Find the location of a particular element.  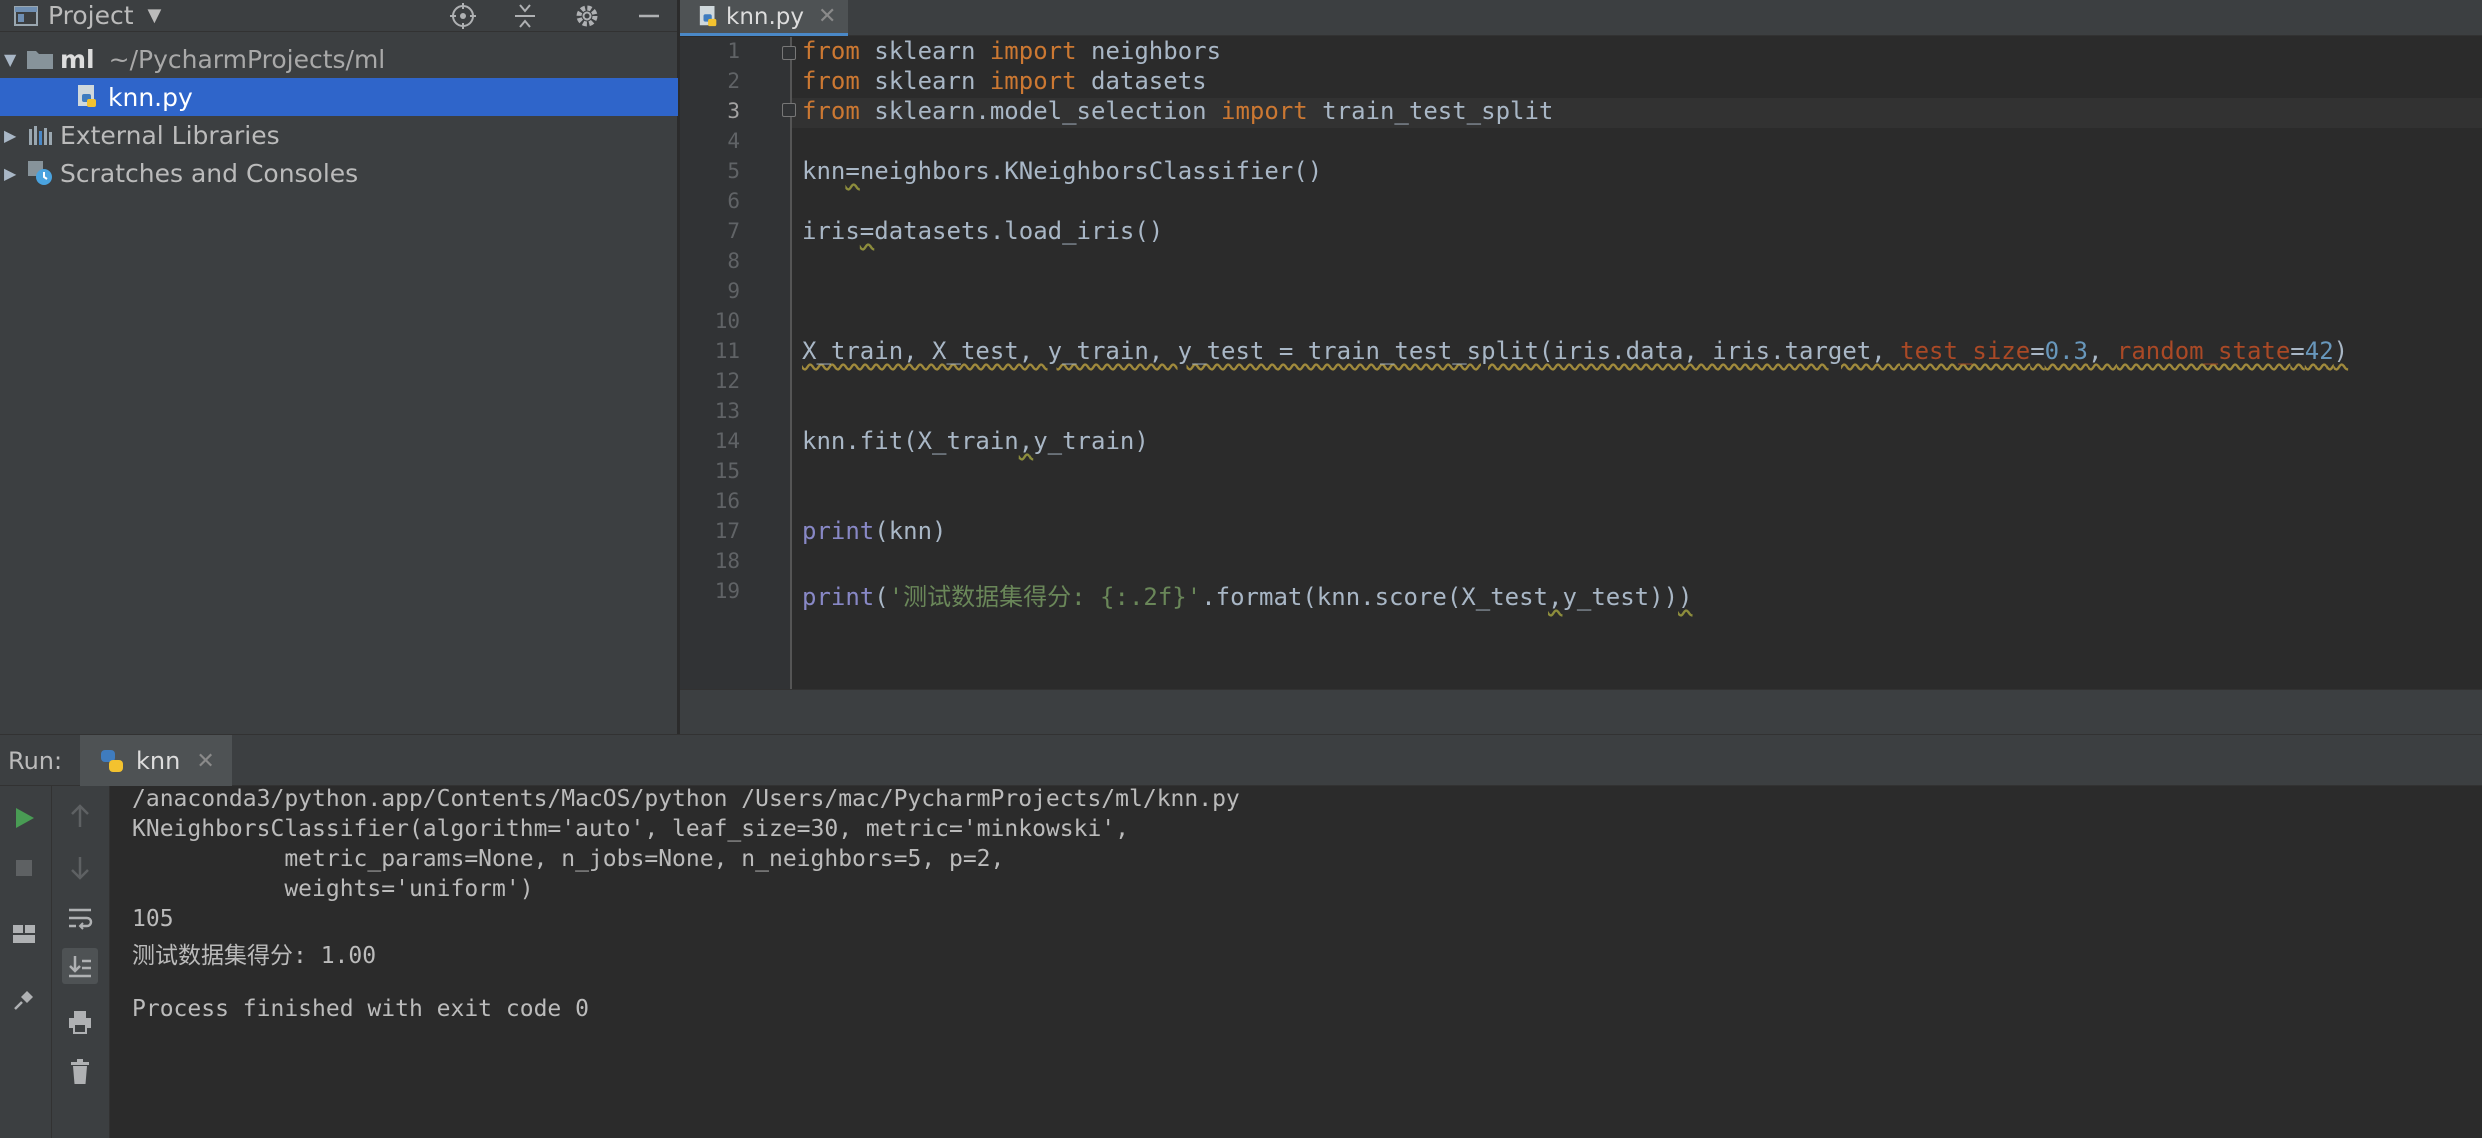

line-number: 5 is located at coordinates (733, 171).